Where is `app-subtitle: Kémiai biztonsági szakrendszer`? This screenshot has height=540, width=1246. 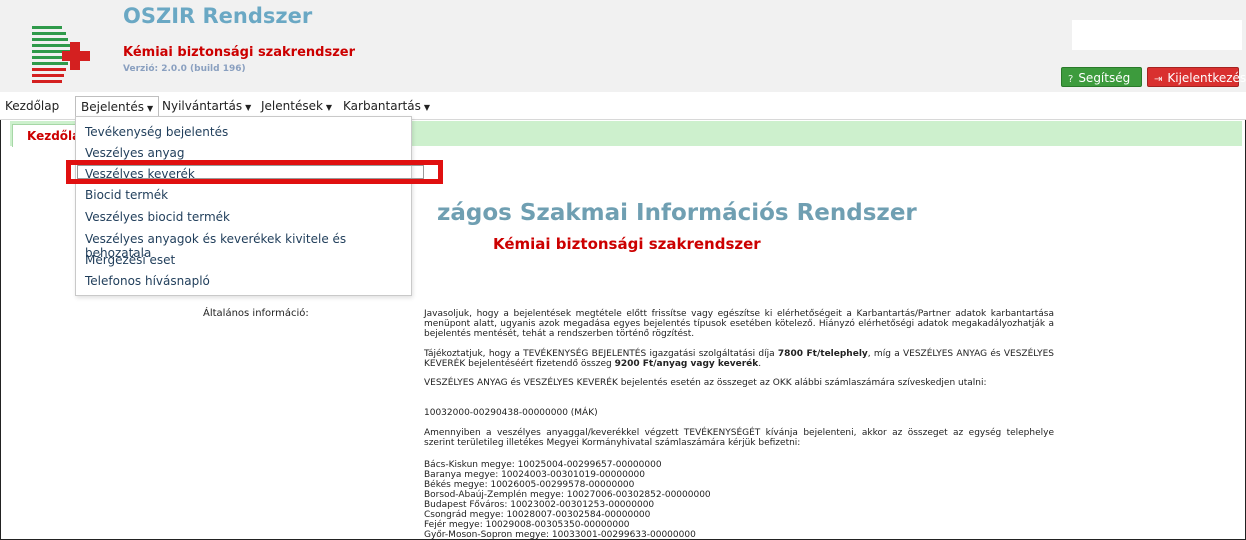
app-subtitle: Kémiai biztonsági szakrendszer is located at coordinates (239, 52).